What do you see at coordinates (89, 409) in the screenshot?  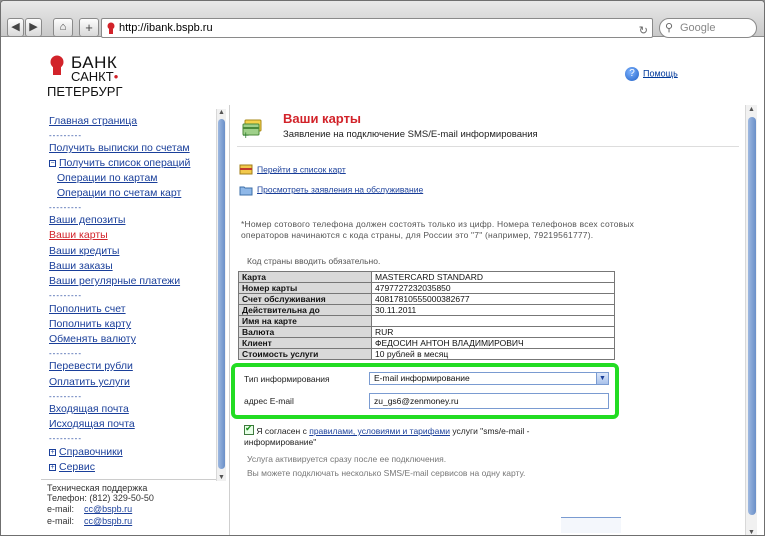 I see `sidebar-item-inbox: Входящая почта` at bounding box center [89, 409].